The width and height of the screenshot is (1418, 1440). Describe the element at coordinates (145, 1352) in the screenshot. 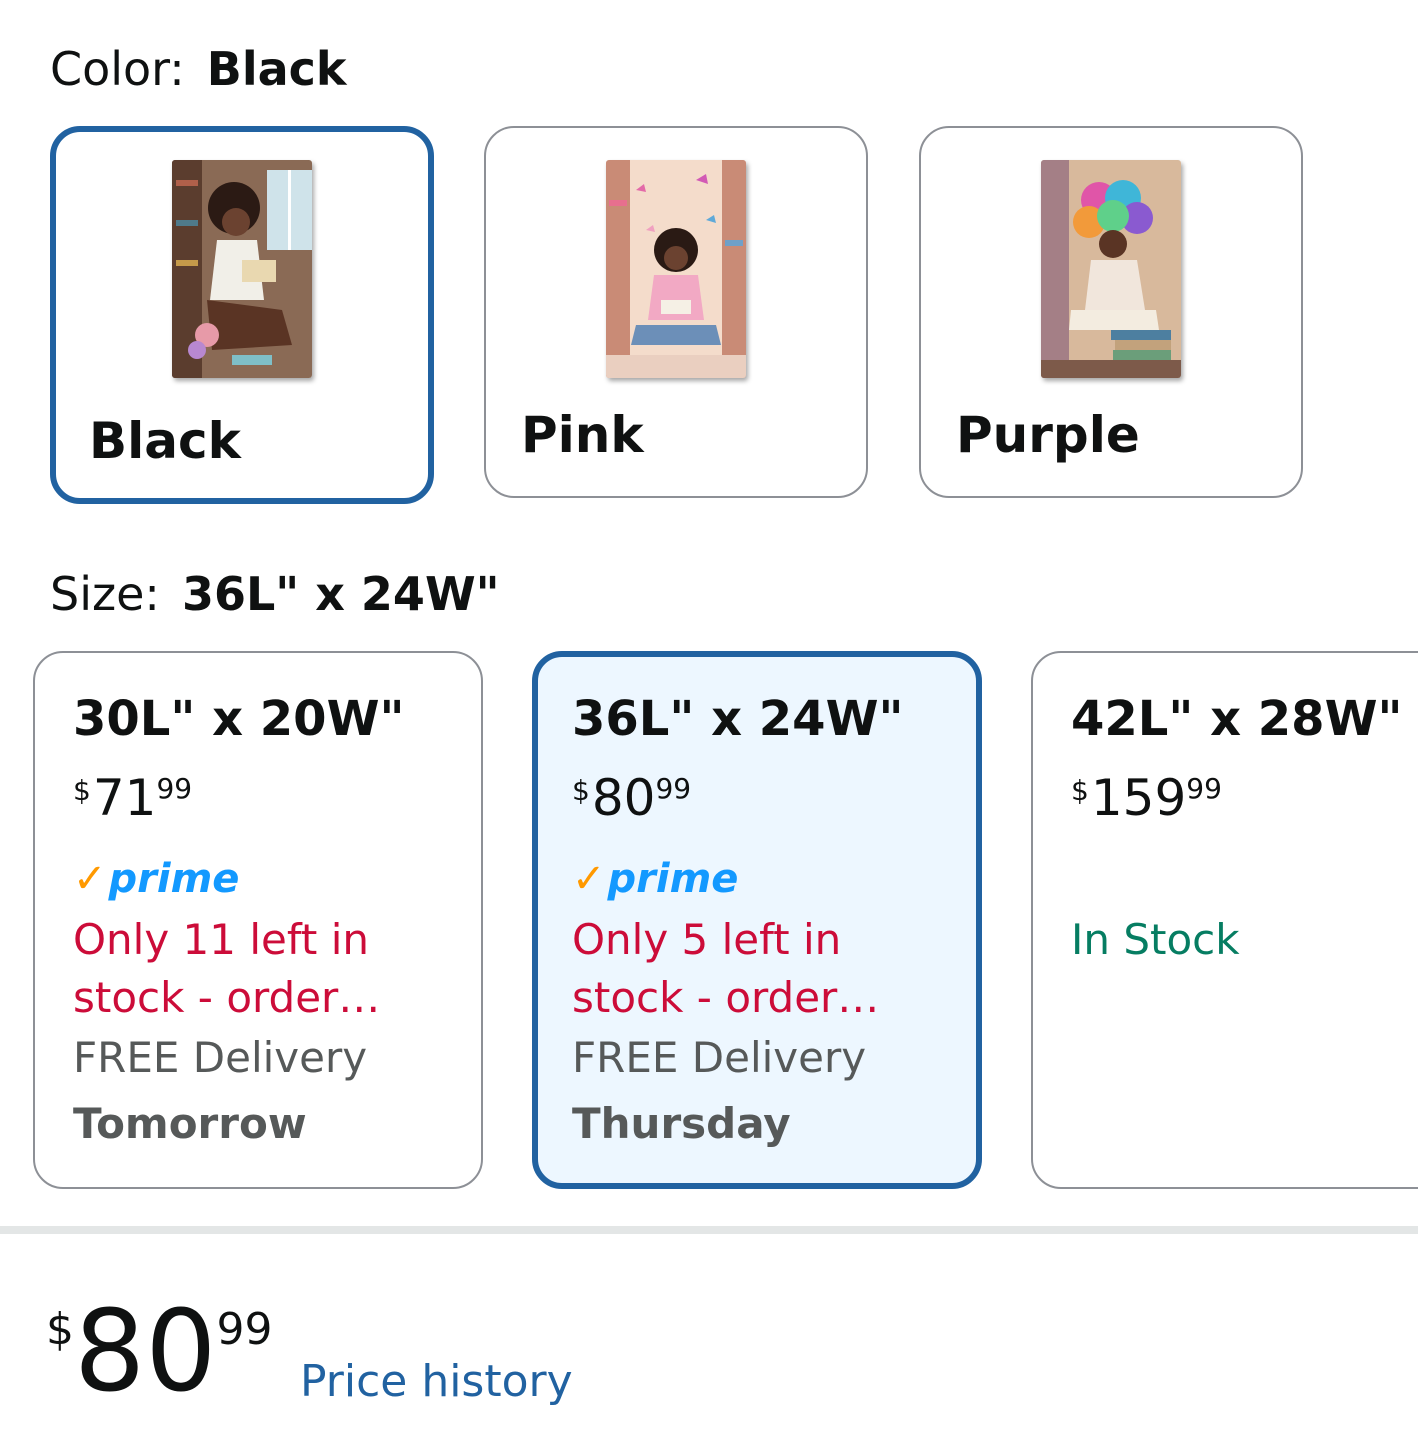

I see `buybox-price-whole: 80` at that location.